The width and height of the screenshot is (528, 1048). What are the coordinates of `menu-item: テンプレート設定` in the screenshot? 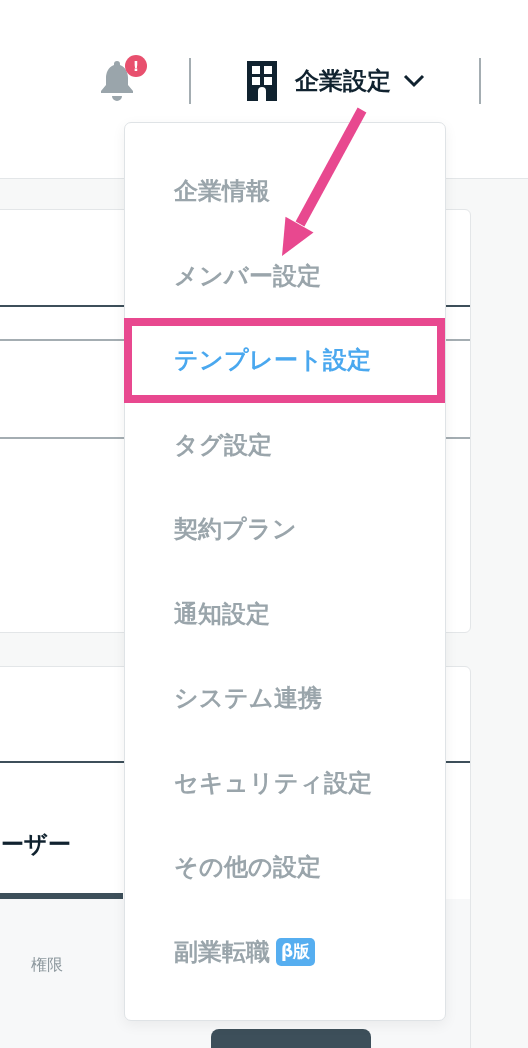 It's located at (284, 360).